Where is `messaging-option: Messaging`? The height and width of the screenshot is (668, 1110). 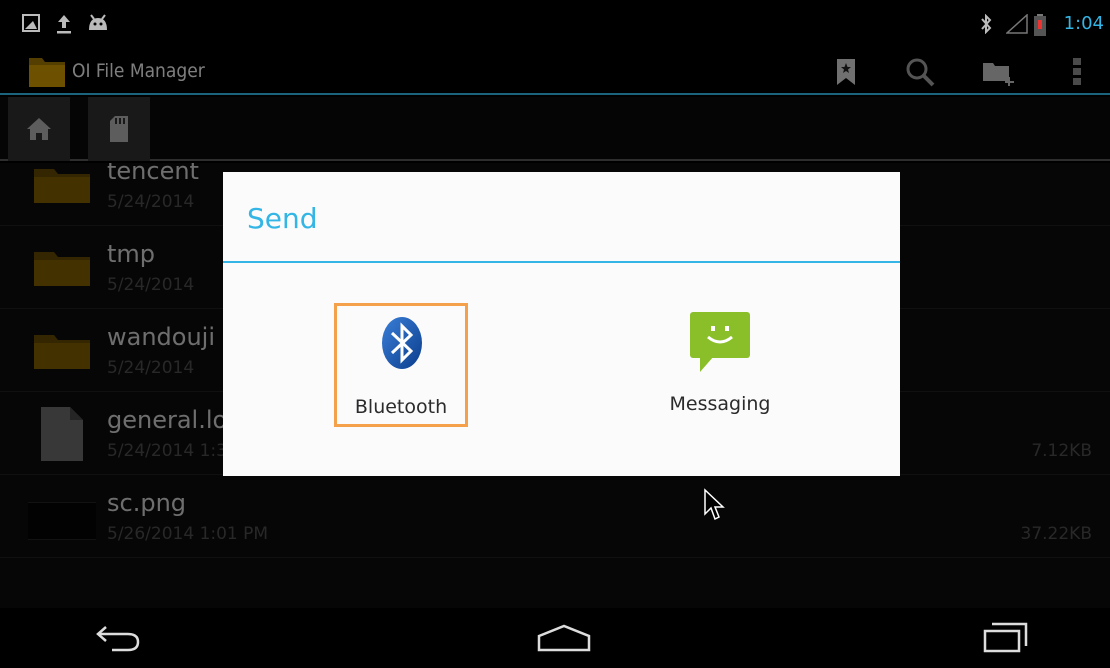 messaging-option: Messaging is located at coordinates (720, 365).